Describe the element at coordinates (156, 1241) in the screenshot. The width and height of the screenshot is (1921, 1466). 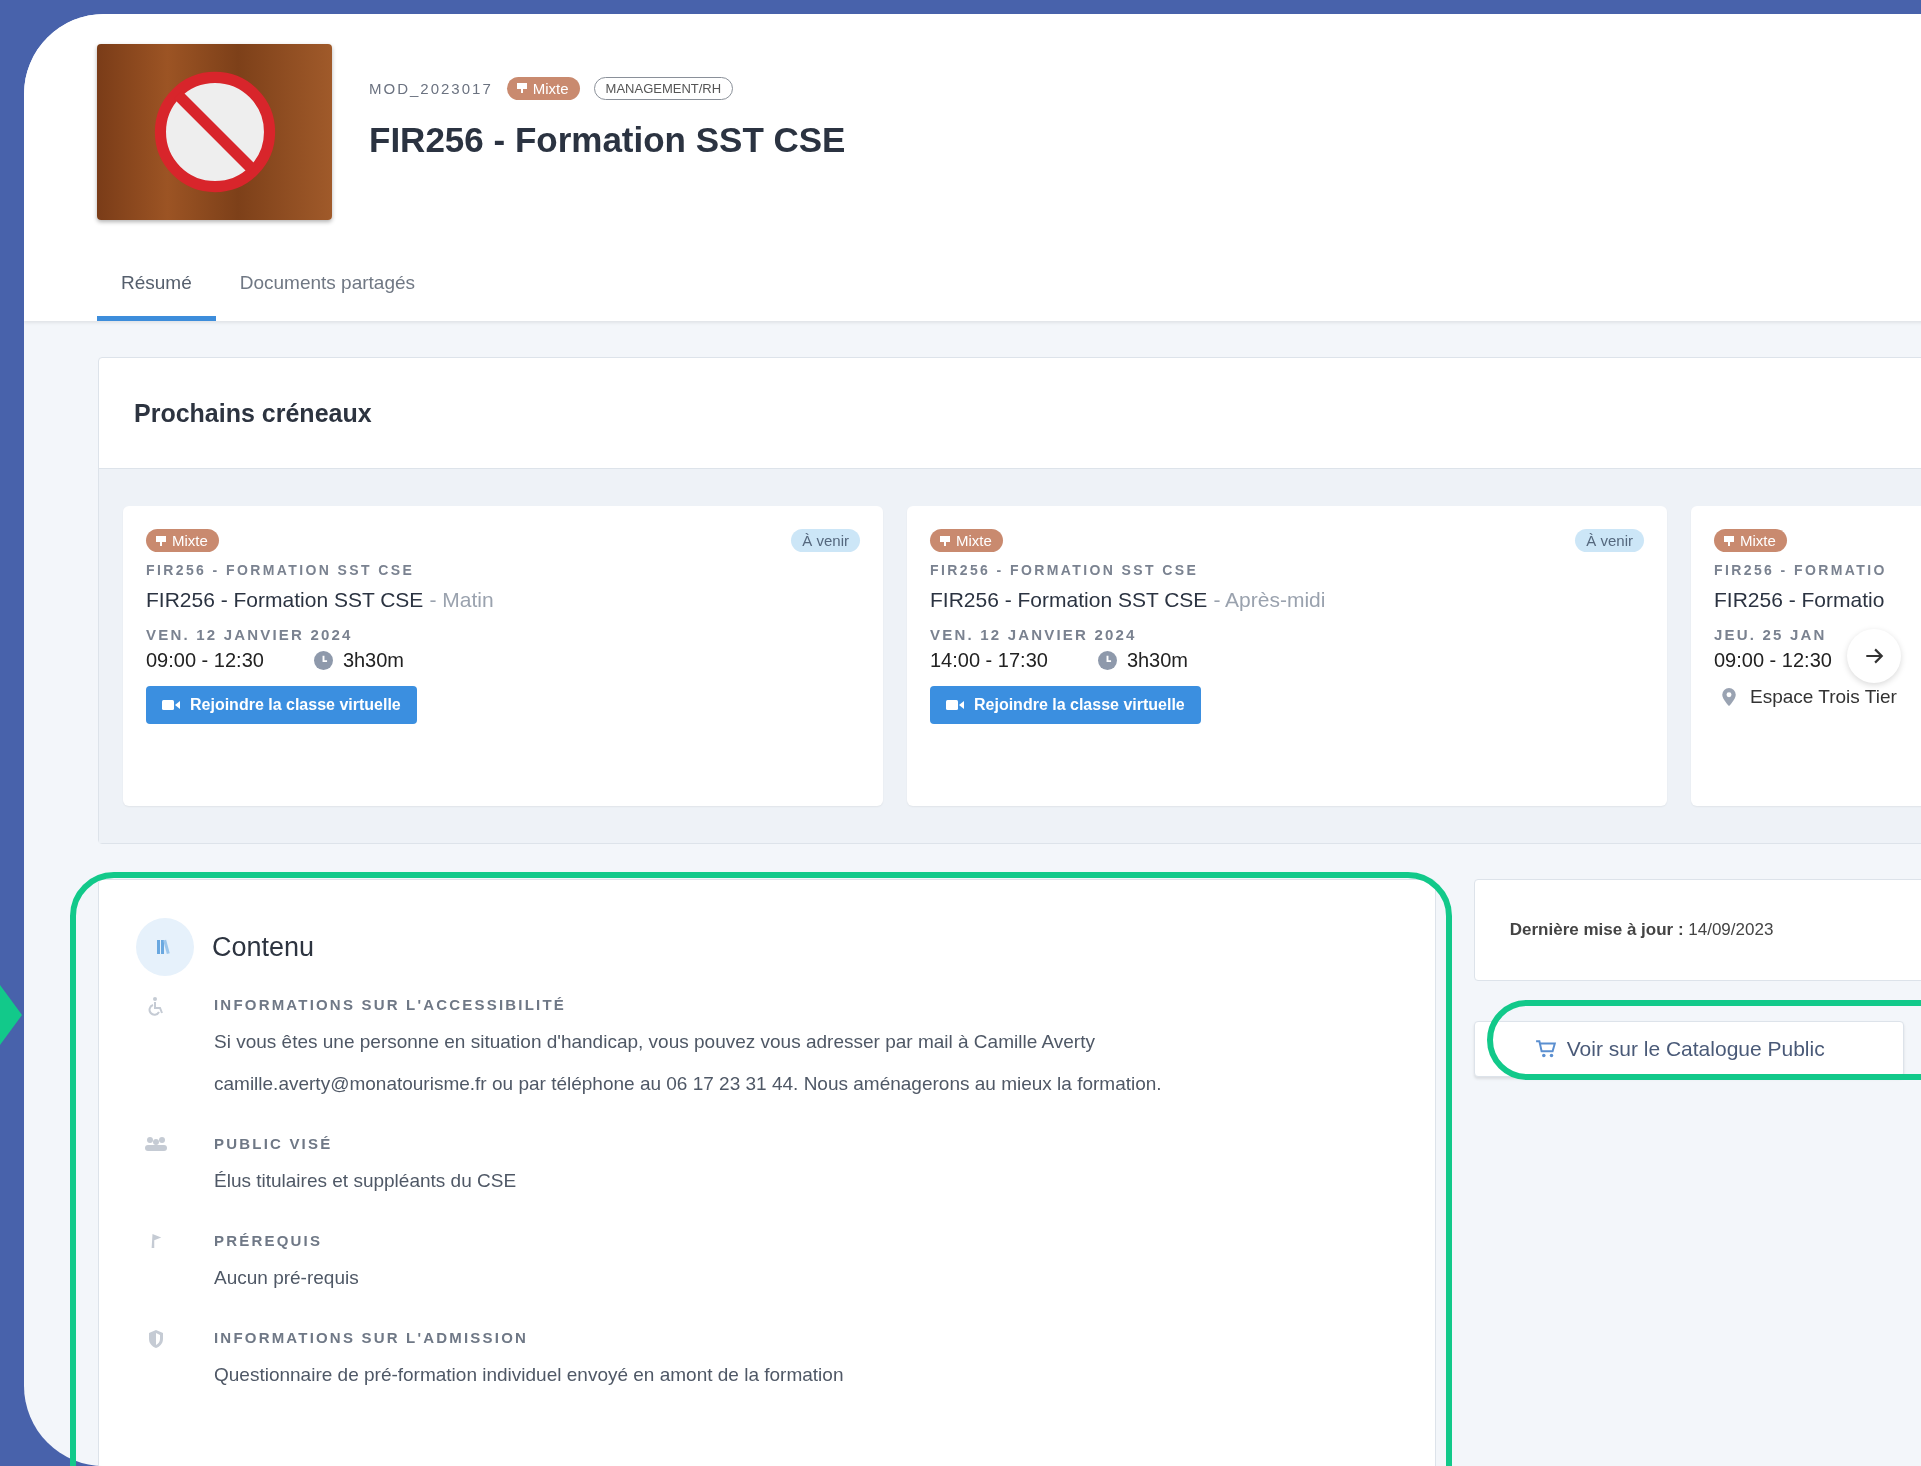
I see `flag-icon` at that location.